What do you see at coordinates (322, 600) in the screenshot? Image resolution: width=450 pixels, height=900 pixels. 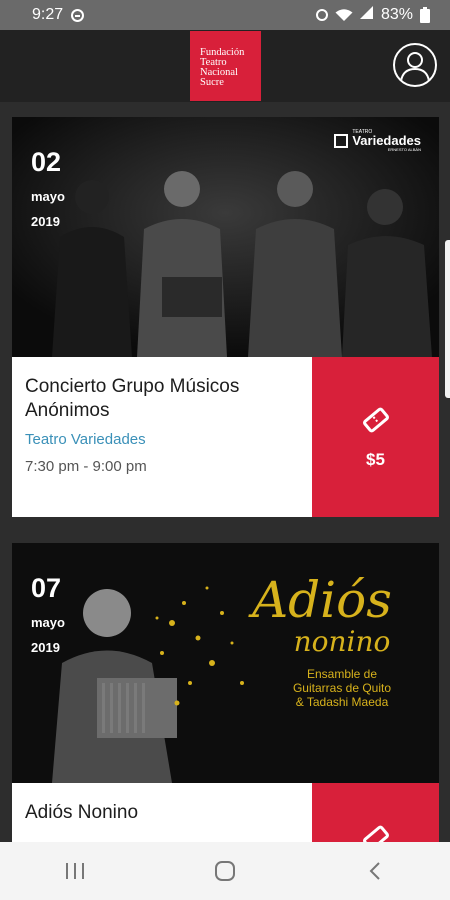 I see `poster-headline: Adiós` at bounding box center [322, 600].